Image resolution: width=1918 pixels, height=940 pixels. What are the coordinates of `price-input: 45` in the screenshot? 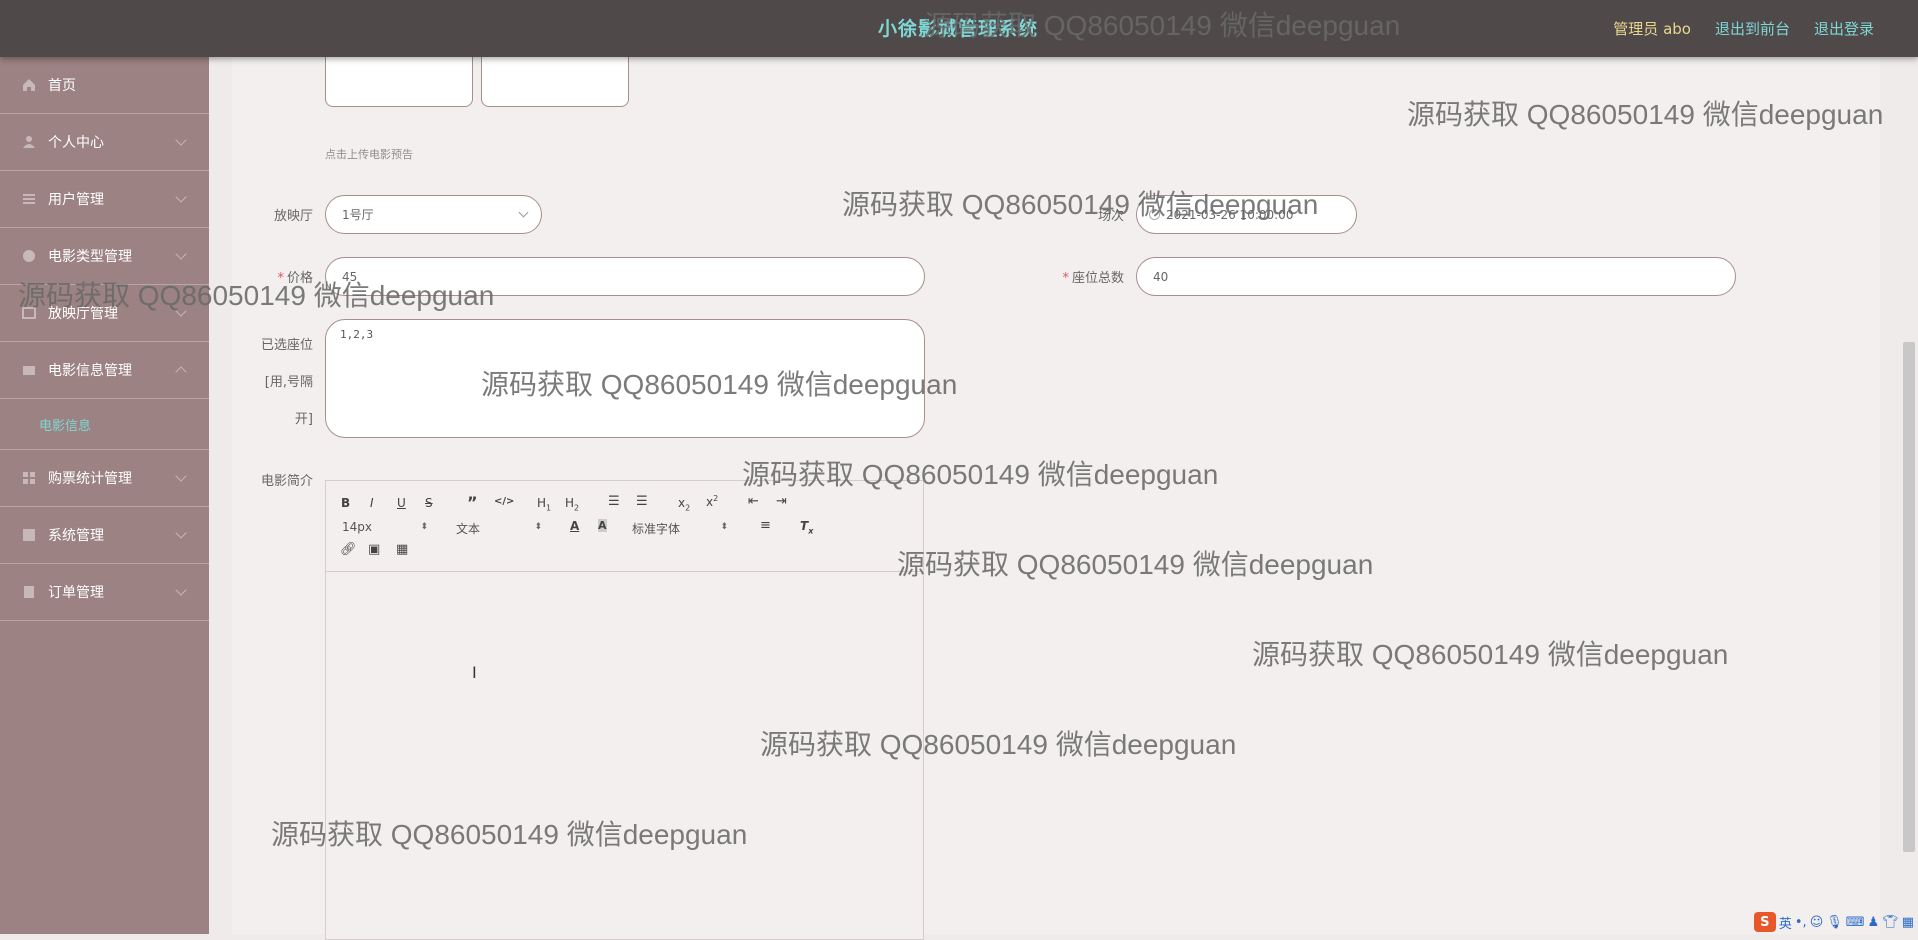 It's located at (625, 276).